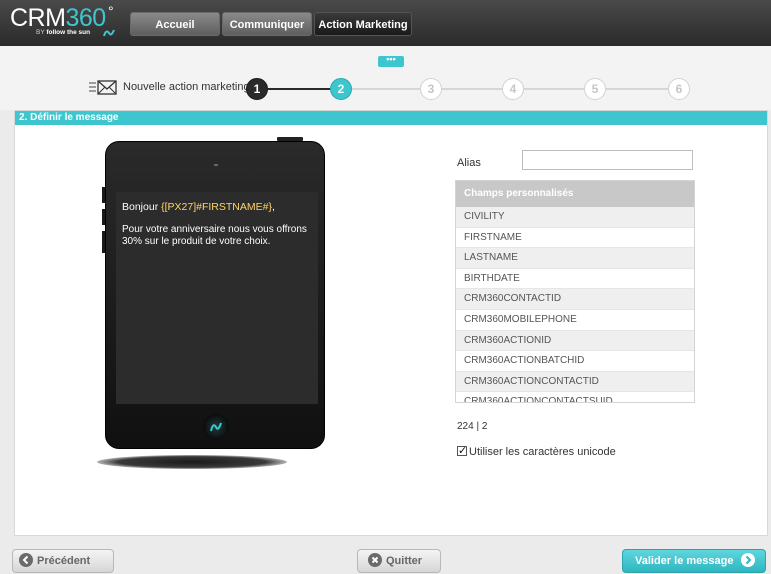 The width and height of the screenshot is (771, 574). Describe the element at coordinates (267, 24) in the screenshot. I see `nav-tab-communiquer: Communiquer` at that location.